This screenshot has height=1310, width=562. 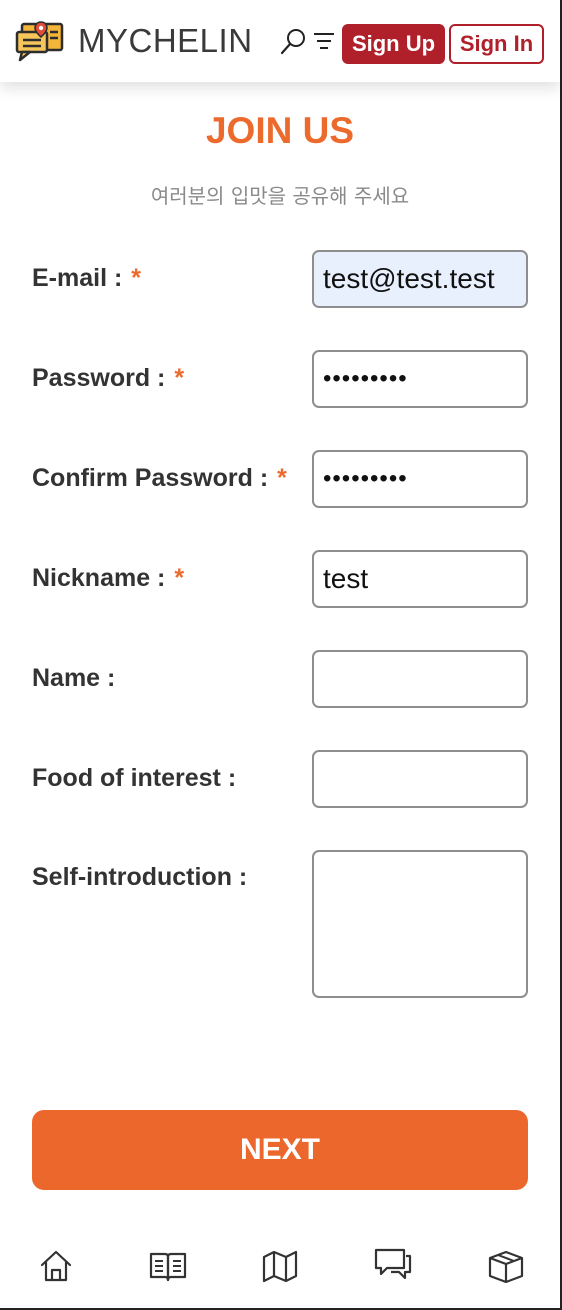 What do you see at coordinates (40, 41) in the screenshot?
I see `logo-icon` at bounding box center [40, 41].